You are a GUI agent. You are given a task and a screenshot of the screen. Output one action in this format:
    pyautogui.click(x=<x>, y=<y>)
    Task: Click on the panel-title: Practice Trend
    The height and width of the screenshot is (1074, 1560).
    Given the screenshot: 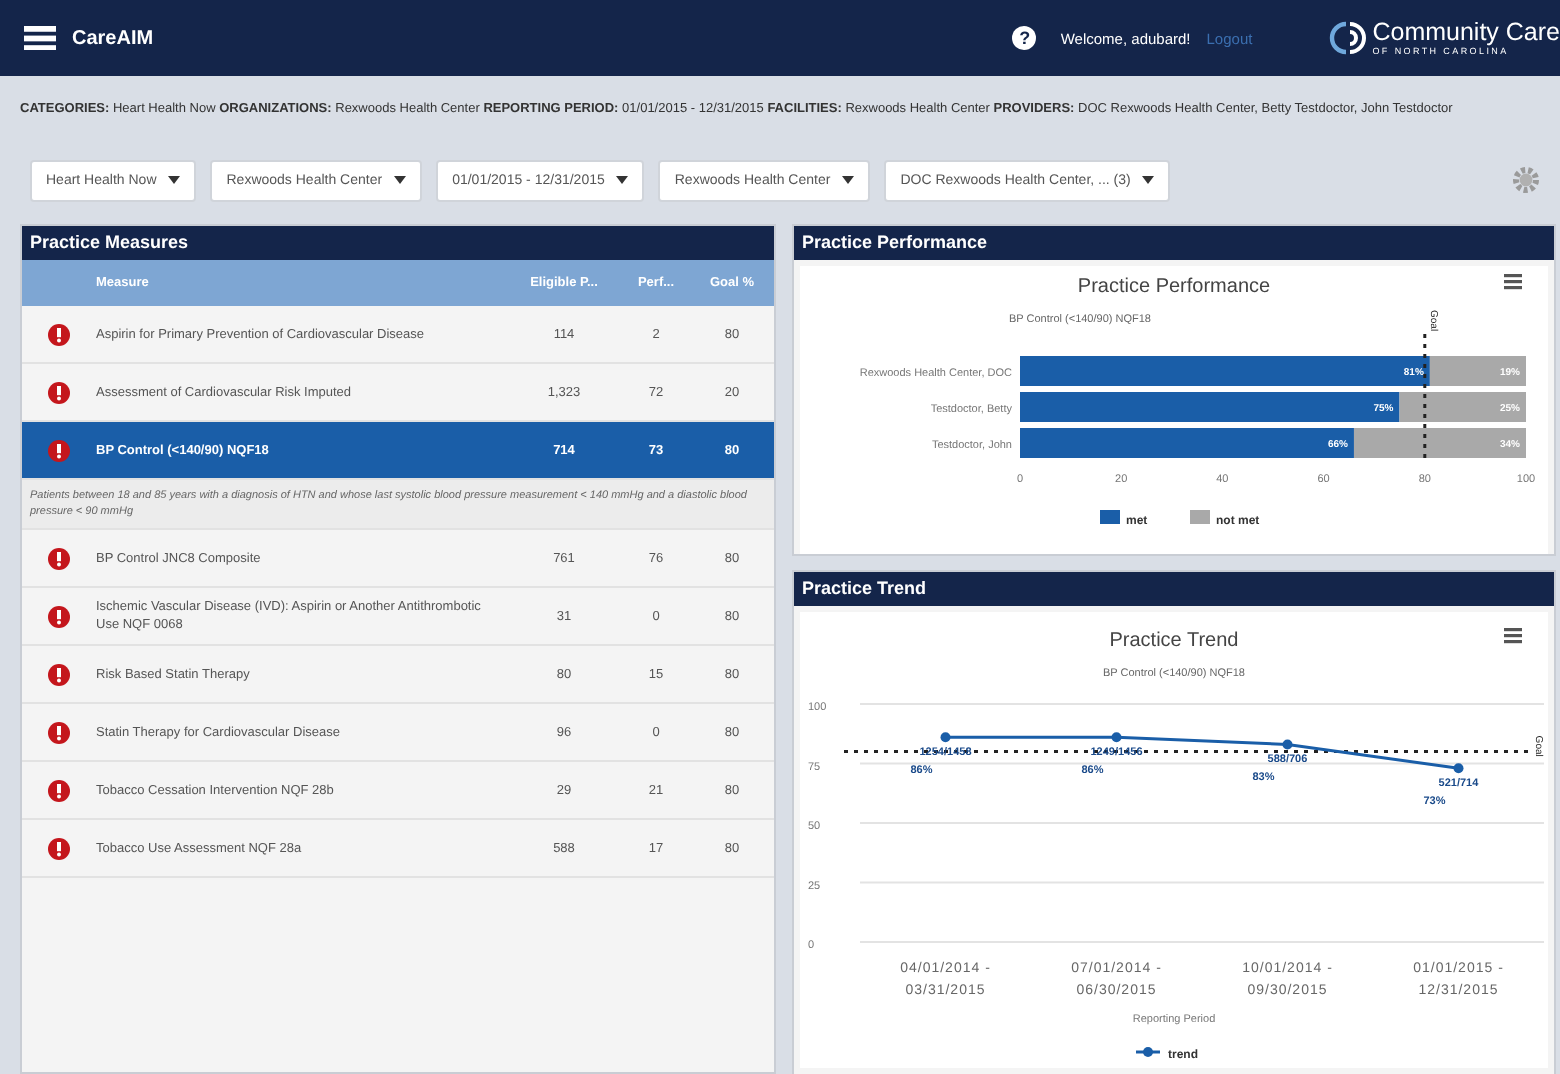 What is the action you would take?
    pyautogui.click(x=1174, y=589)
    